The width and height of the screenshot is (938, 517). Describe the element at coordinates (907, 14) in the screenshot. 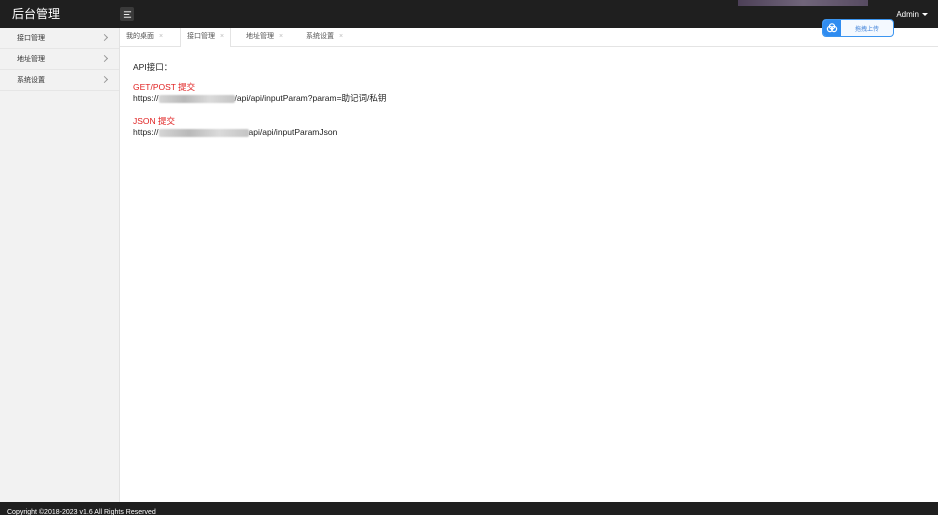

I see `user-name: Admin` at that location.